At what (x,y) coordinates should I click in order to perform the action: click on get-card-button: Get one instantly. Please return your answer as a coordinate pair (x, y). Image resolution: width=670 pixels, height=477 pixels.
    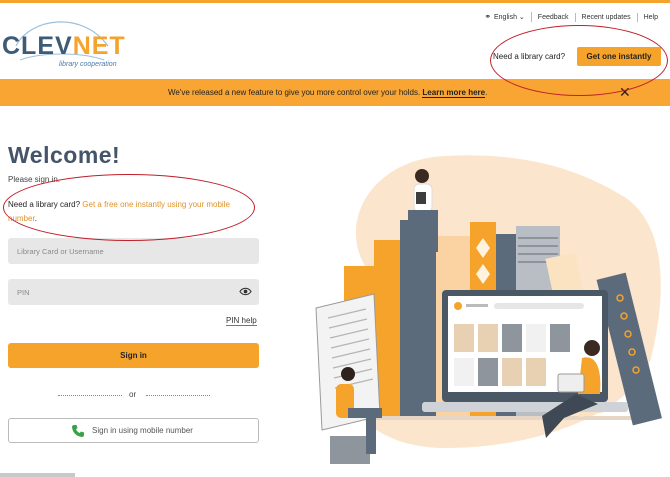
    Looking at the image, I should click on (619, 56).